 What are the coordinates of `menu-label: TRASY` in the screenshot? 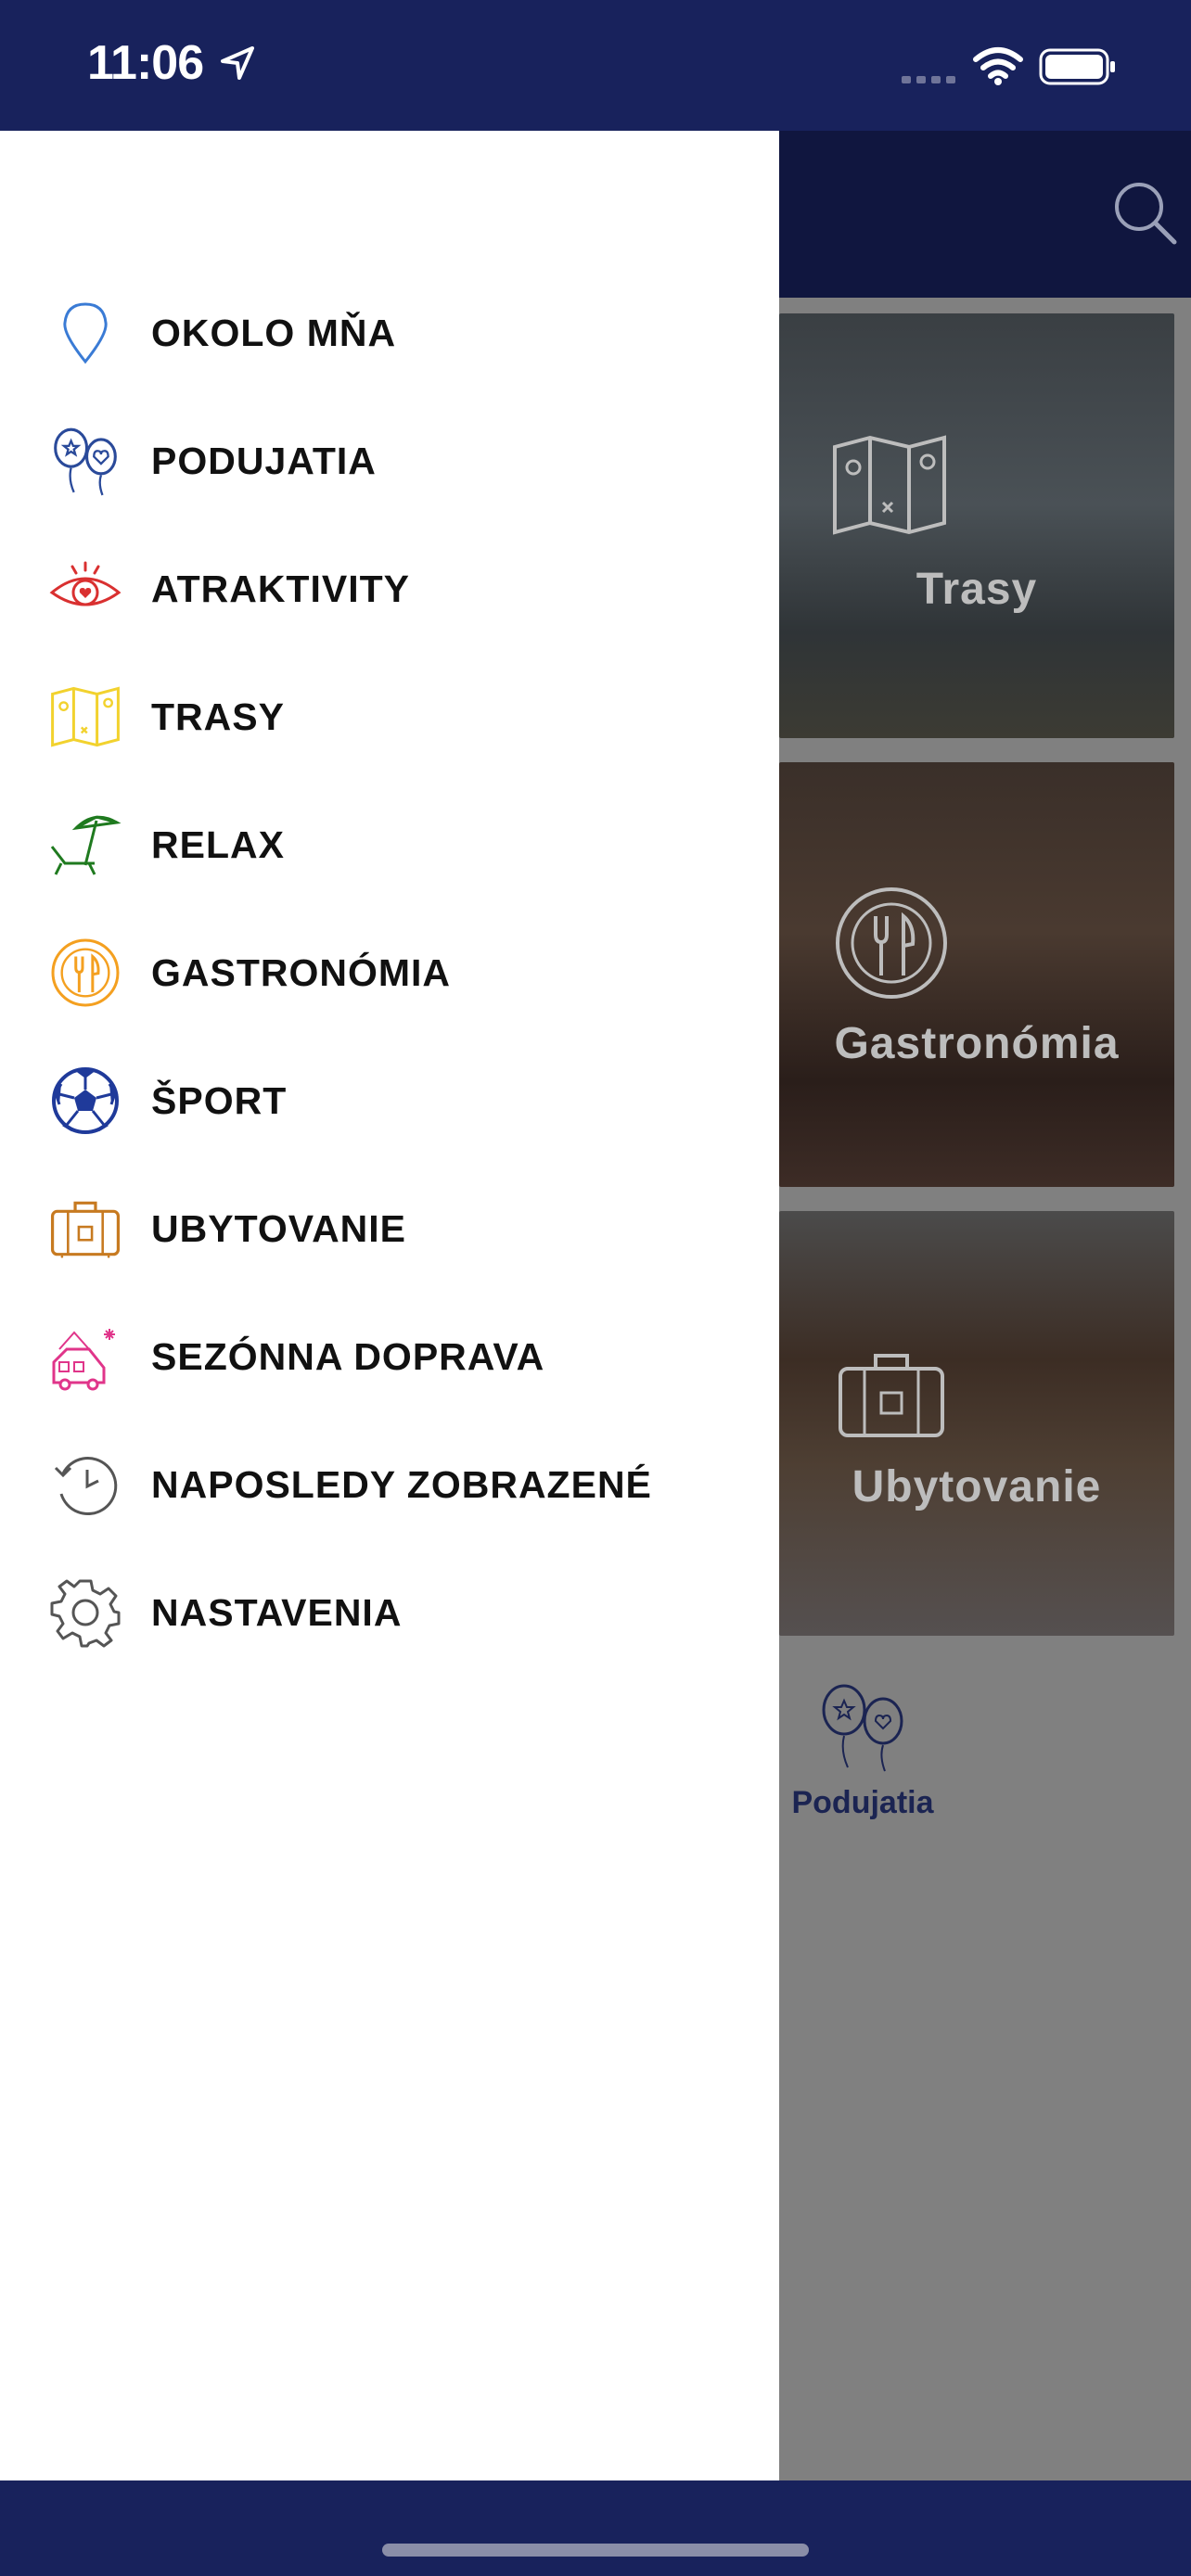 It's located at (218, 716).